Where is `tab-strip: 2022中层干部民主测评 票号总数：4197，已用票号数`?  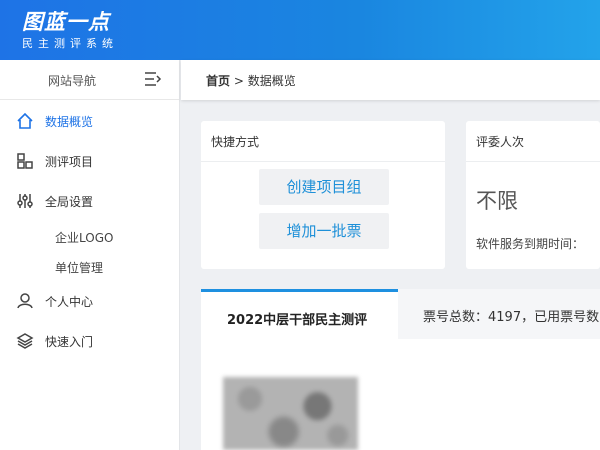 tab-strip: 2022中层干部民主测评 票号总数：4197，已用票号数 is located at coordinates (400, 314).